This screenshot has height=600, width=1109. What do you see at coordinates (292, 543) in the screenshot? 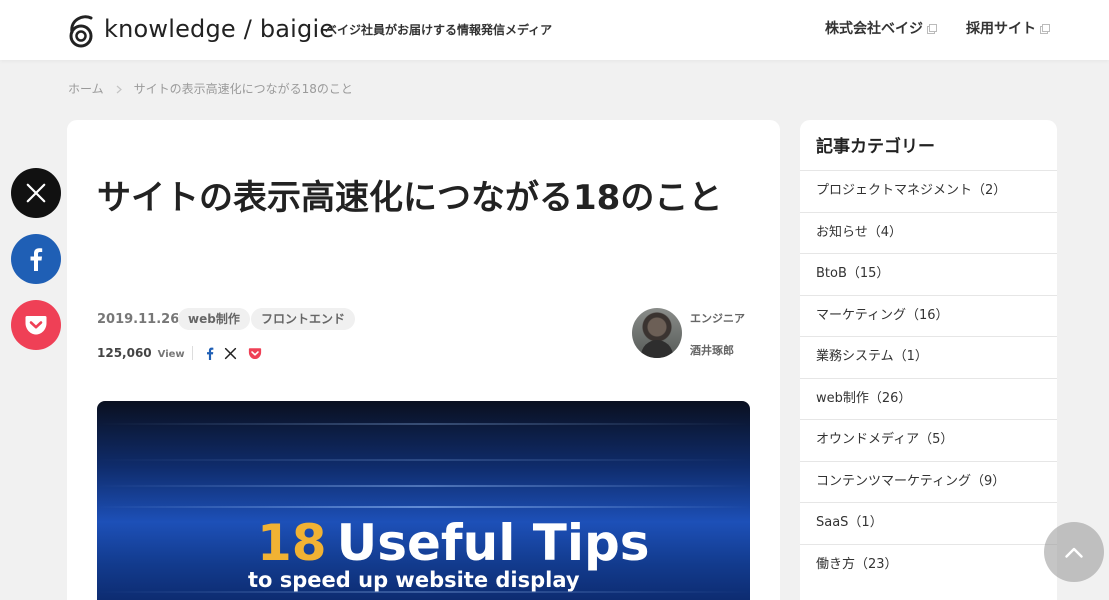
I see `hero-number: 18` at bounding box center [292, 543].